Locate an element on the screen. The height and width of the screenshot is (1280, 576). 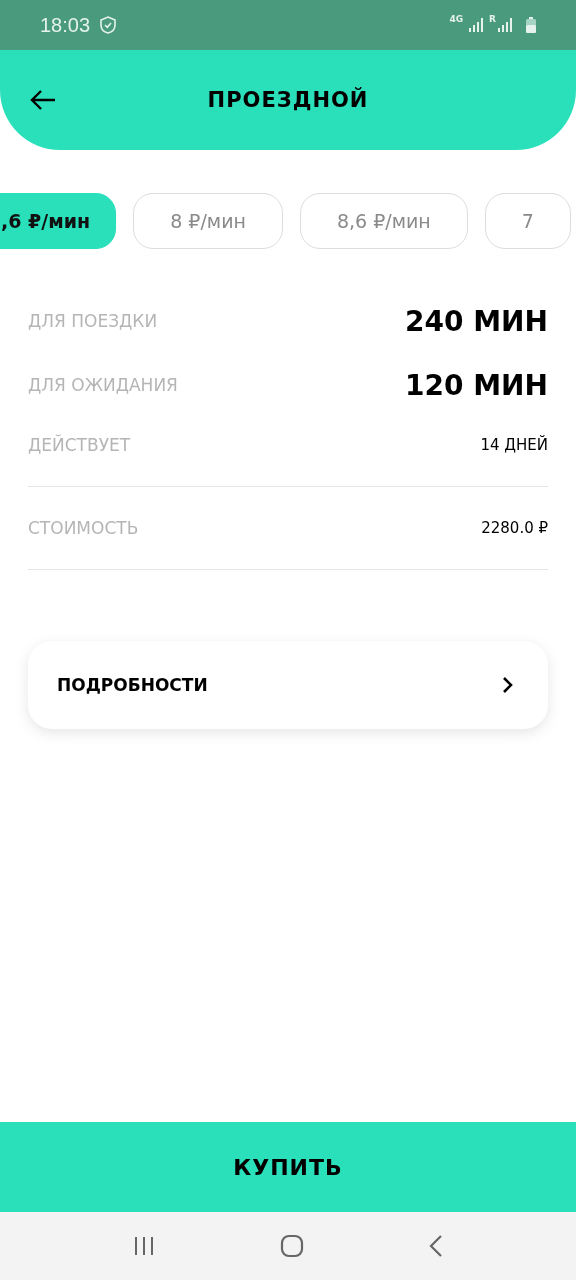
back-arrow-icon is located at coordinates (43, 100).